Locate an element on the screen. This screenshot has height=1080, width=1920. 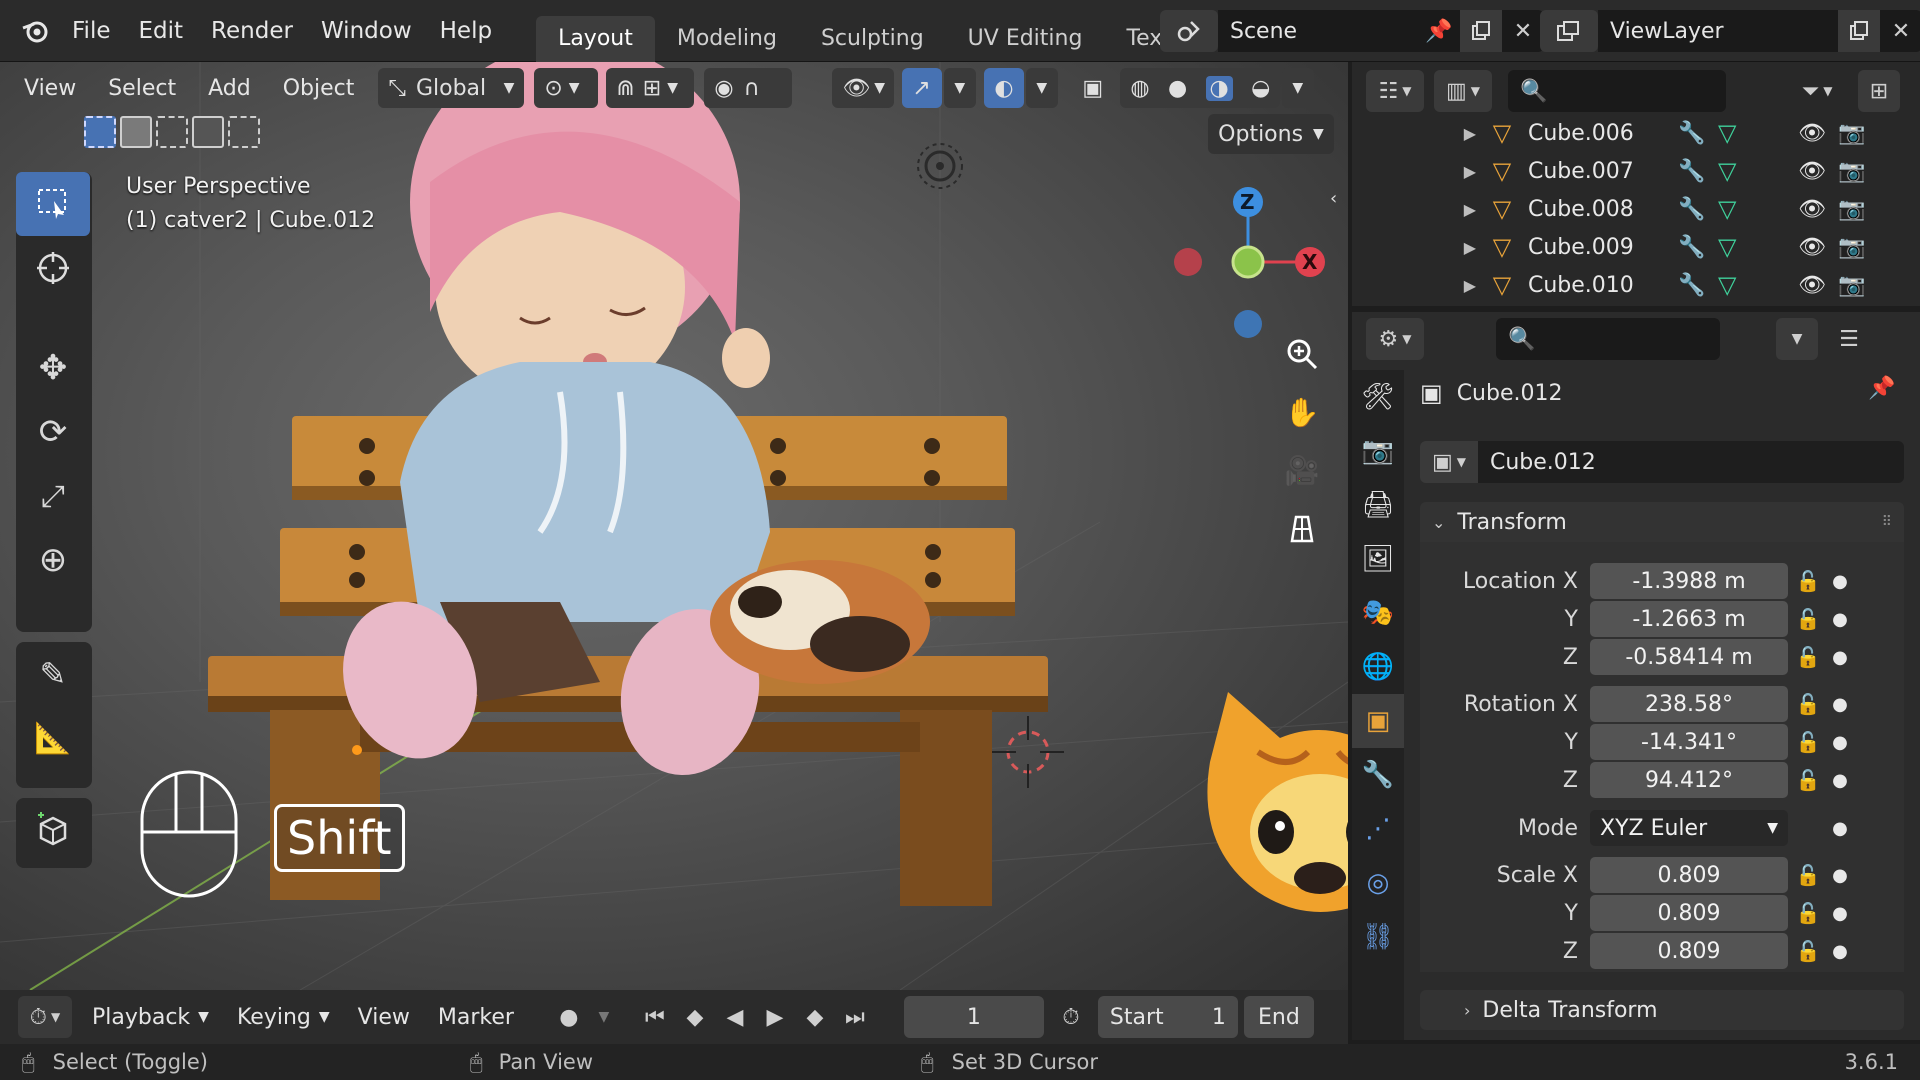
end-frame-field: End is located at coordinates (1278, 1017).